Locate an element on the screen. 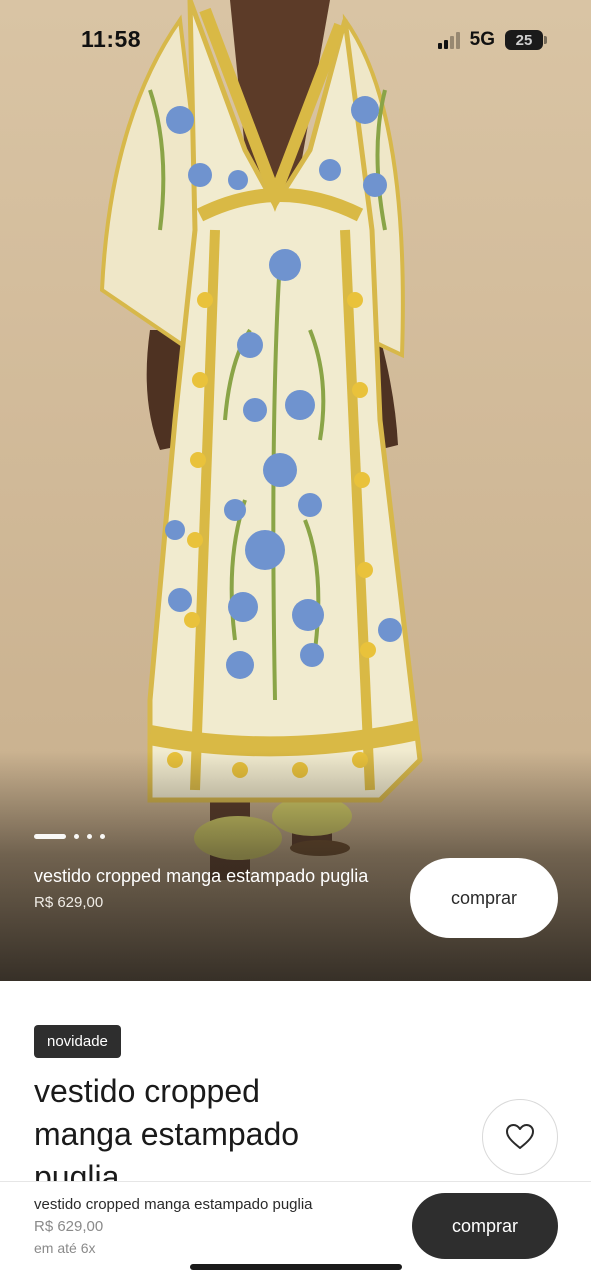 The image size is (591, 1280). battery-icon: 25 is located at coordinates (526, 40).